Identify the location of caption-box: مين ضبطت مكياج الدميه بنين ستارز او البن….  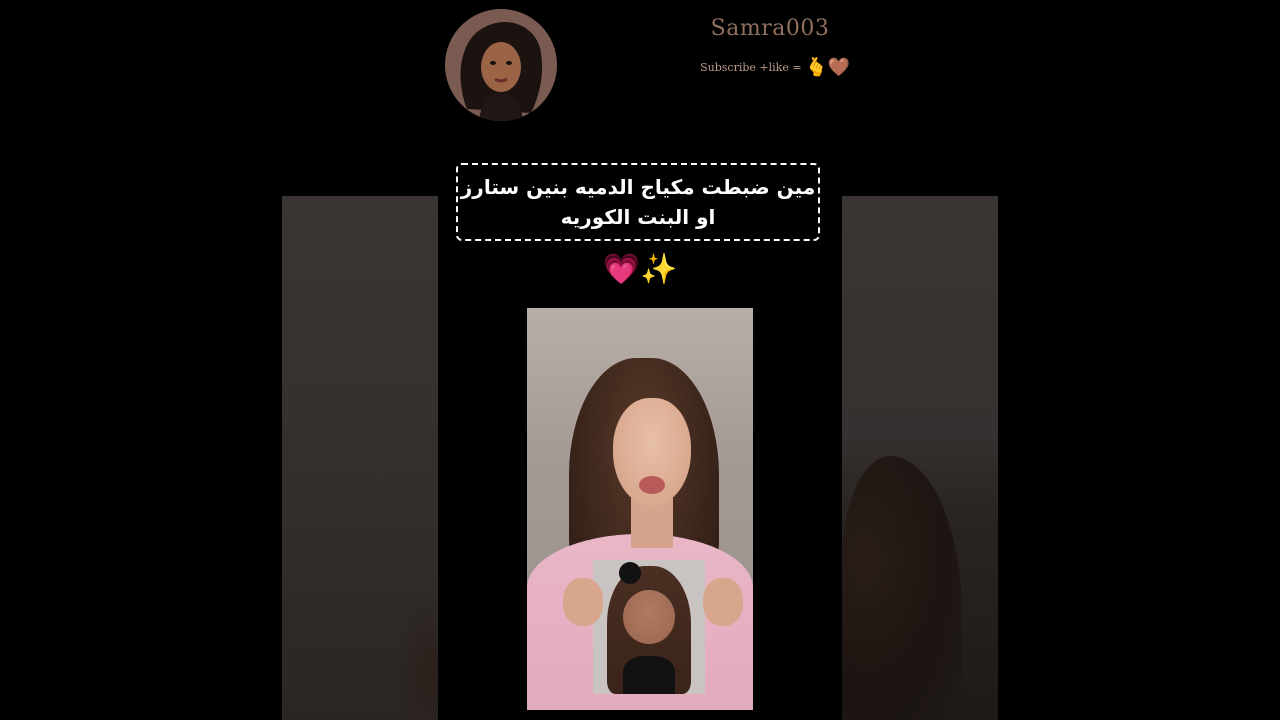
(638, 202).